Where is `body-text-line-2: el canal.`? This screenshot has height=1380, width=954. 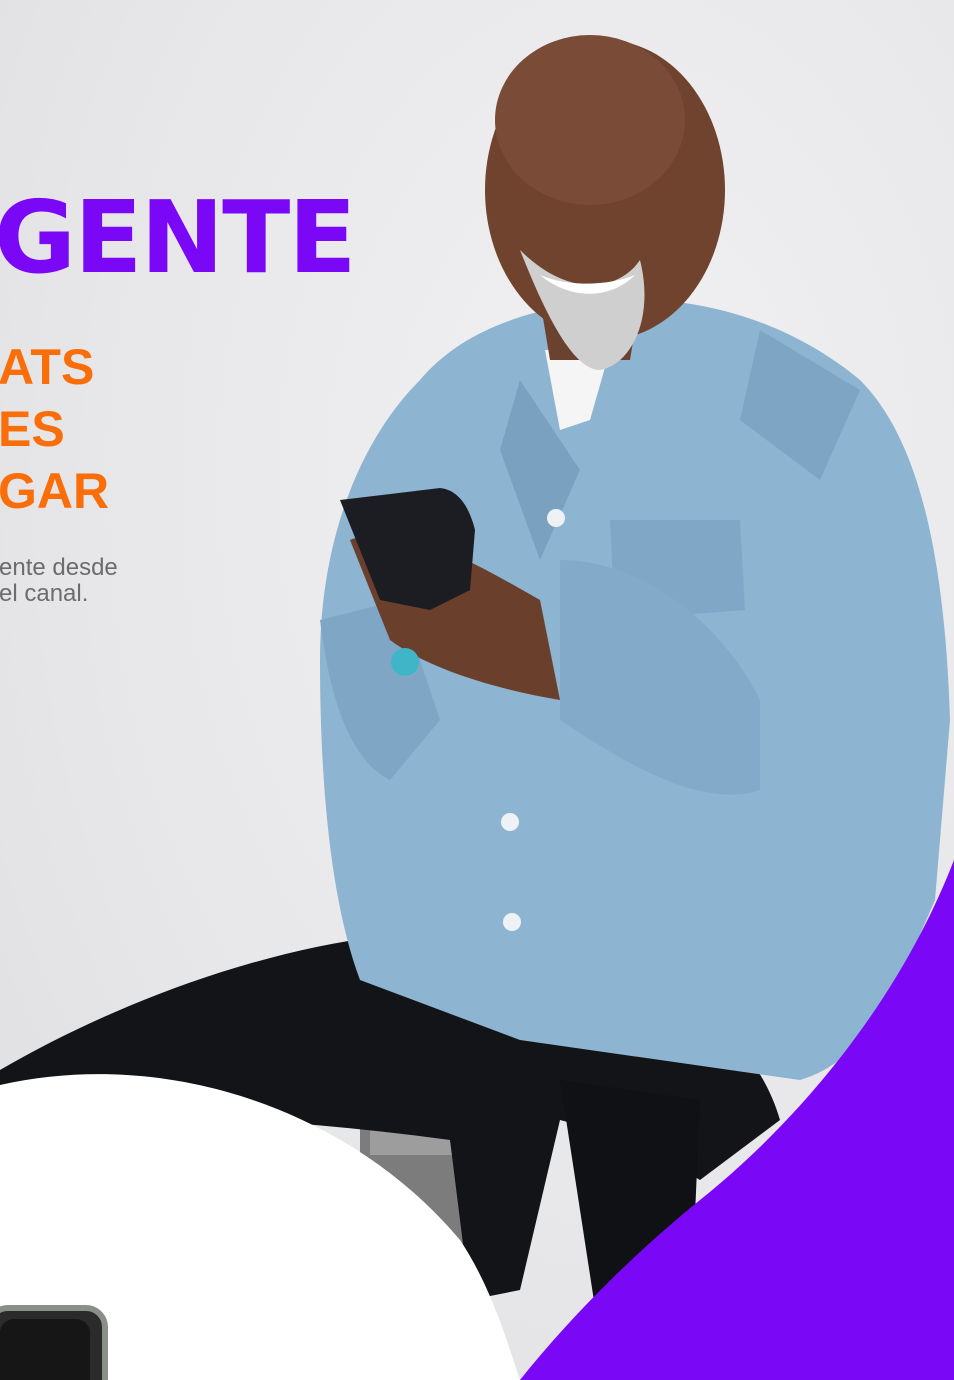
body-text-line-2: el canal. is located at coordinates (44, 593).